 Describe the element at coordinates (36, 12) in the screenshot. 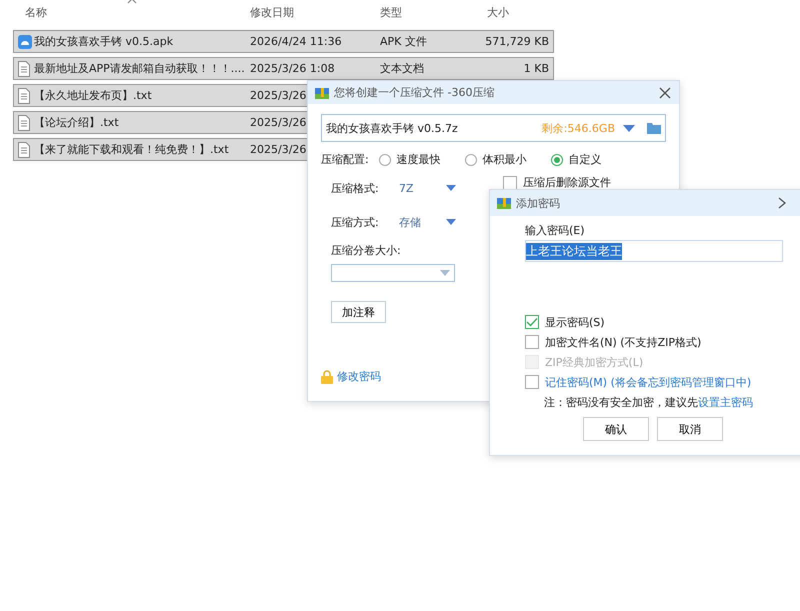

I see `column-header: 名称` at that location.